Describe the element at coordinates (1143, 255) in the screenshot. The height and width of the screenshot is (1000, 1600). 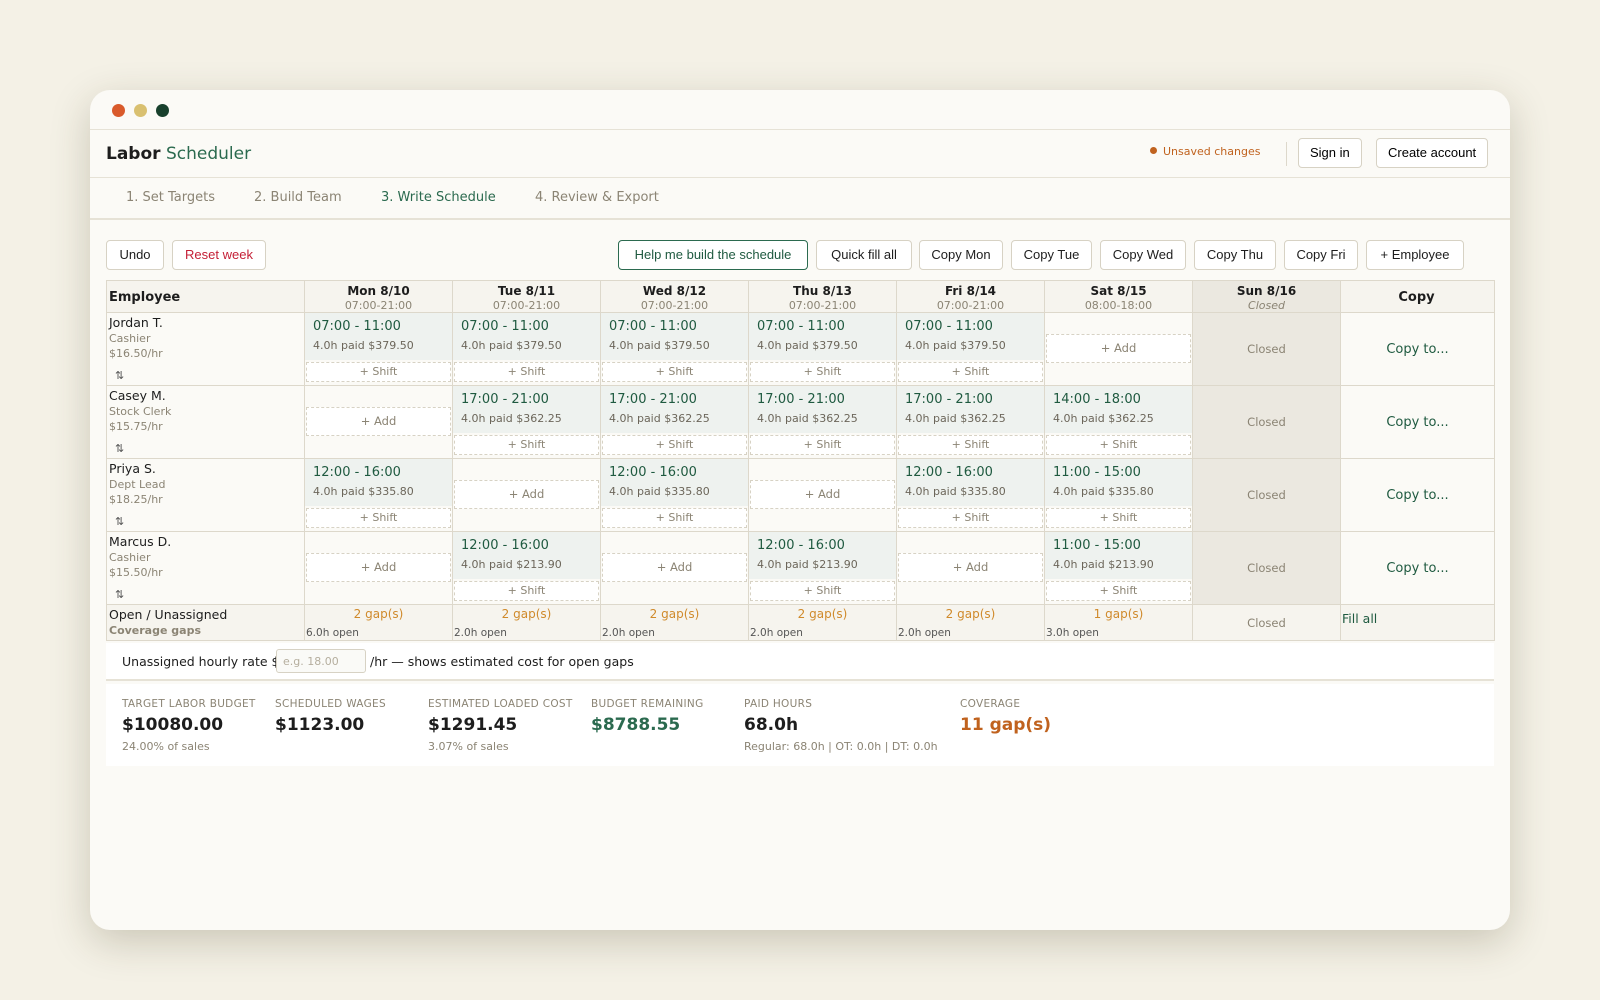
I see `copy-wed-button: Copy Wed` at that location.